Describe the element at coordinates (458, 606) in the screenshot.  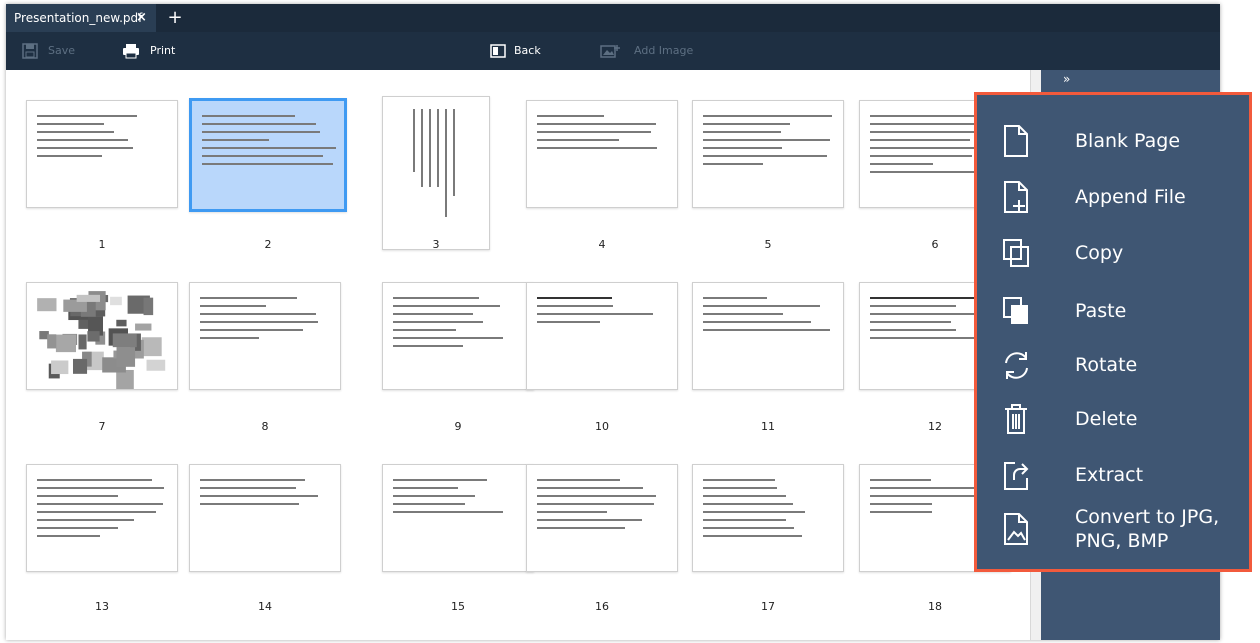
I see `page-number: 15` at that location.